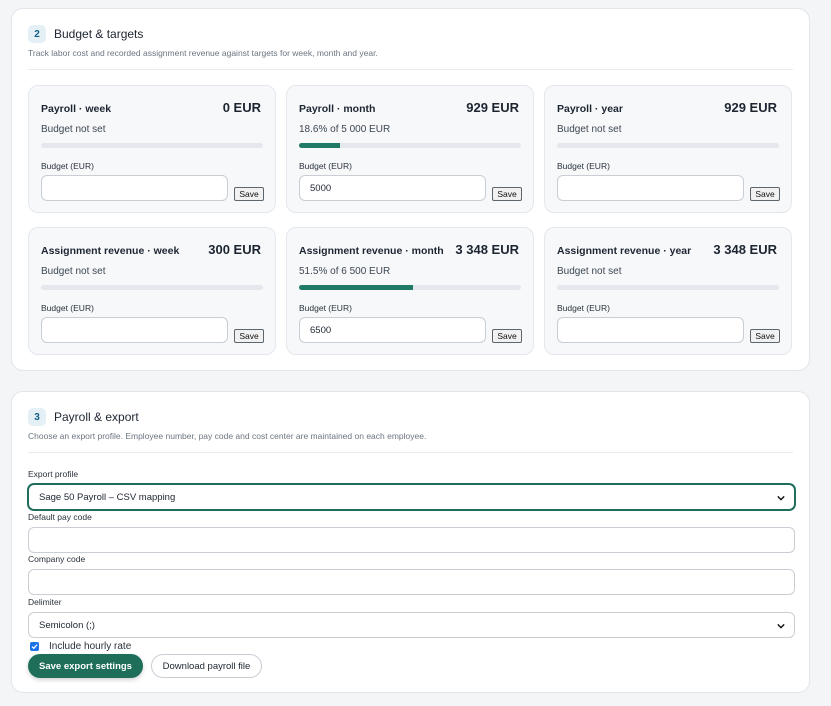 The width and height of the screenshot is (831, 706). I want to click on card-value: 0 EUR, so click(241, 107).